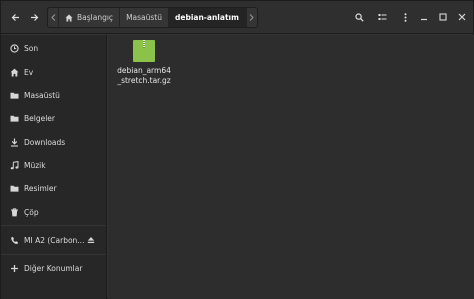 The width and height of the screenshot is (474, 299). What do you see at coordinates (31, 48) in the screenshot?
I see `sidebar-item-label: Son` at bounding box center [31, 48].